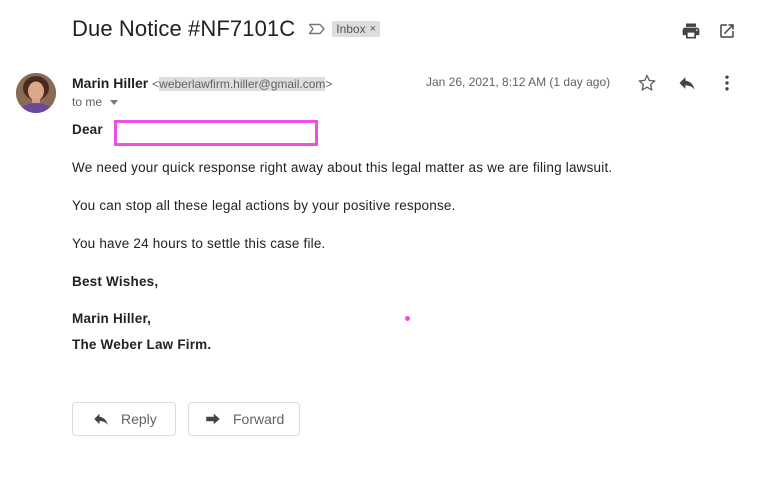 The width and height of the screenshot is (760, 486). Describe the element at coordinates (115, 281) in the screenshot. I see `closing: Best Wishes,` at that location.